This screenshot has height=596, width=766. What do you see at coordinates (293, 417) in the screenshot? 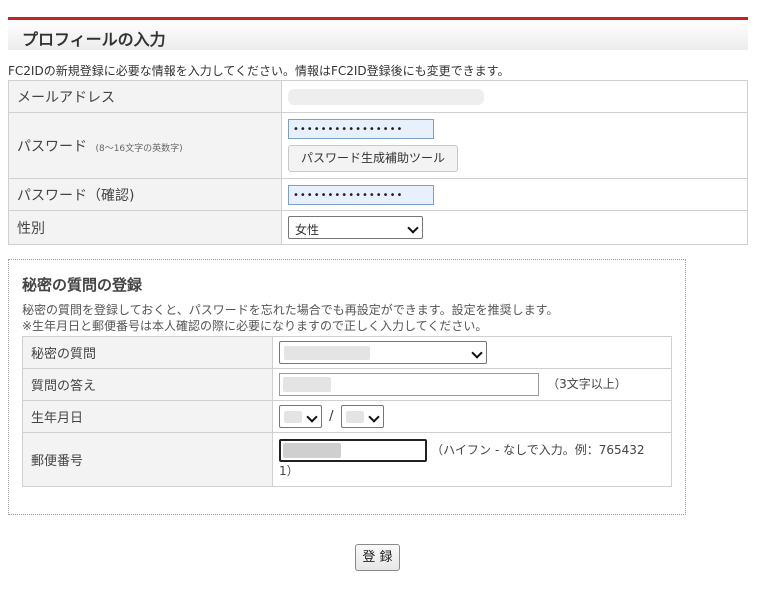
I see `birth-month-redacted` at bounding box center [293, 417].